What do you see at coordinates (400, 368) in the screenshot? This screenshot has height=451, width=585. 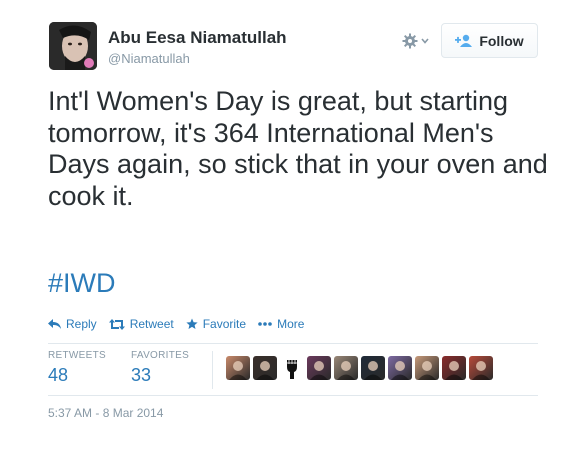 I see `favoriter-avatar-7-icon` at bounding box center [400, 368].